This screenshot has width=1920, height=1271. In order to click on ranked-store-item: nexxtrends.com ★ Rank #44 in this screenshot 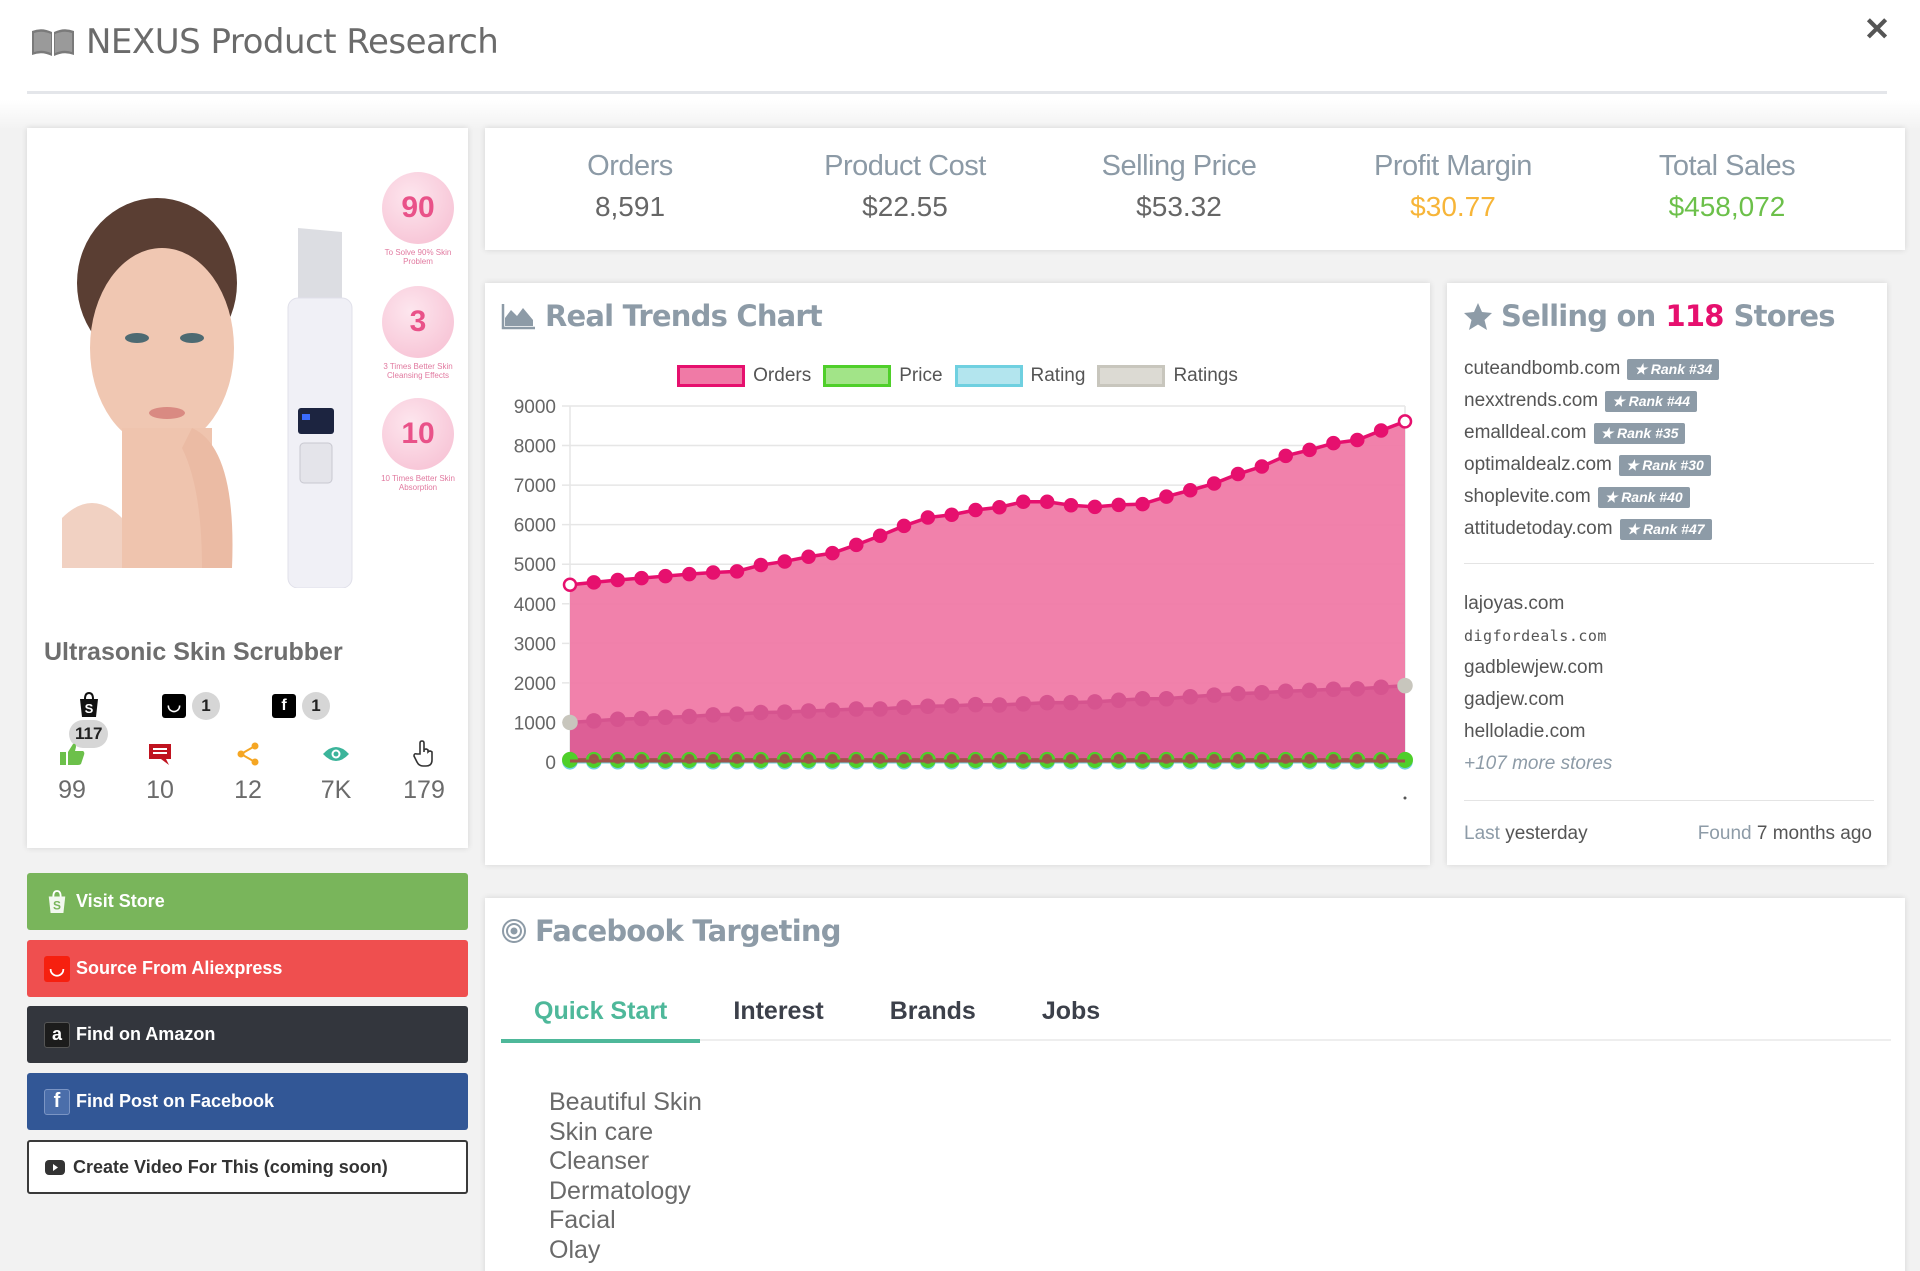, I will do `click(1591, 401)`.